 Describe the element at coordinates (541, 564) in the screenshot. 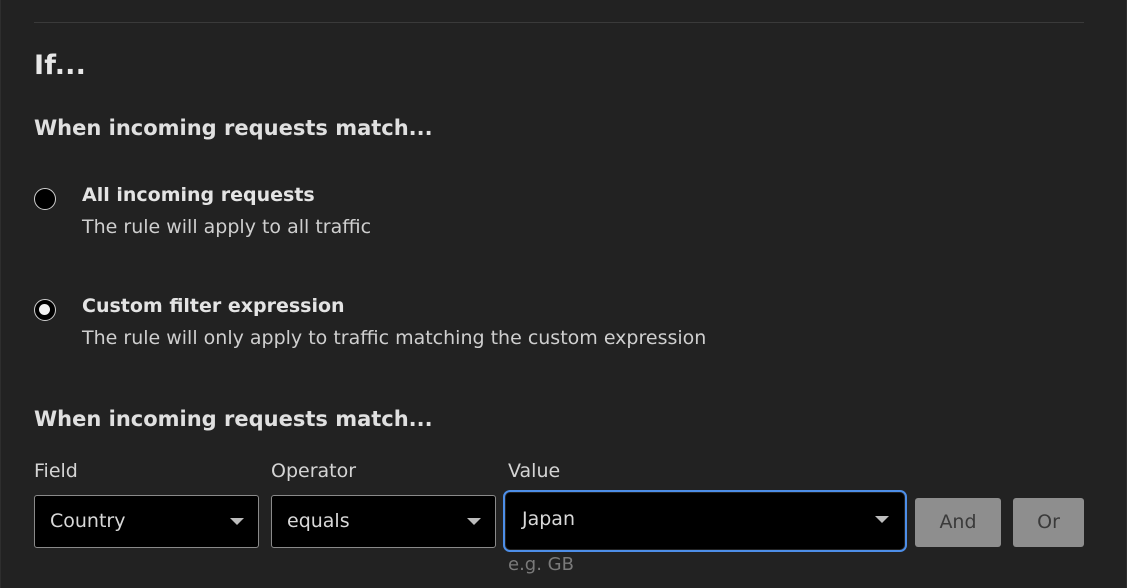

I see `value-hint: e.g. GB` at that location.